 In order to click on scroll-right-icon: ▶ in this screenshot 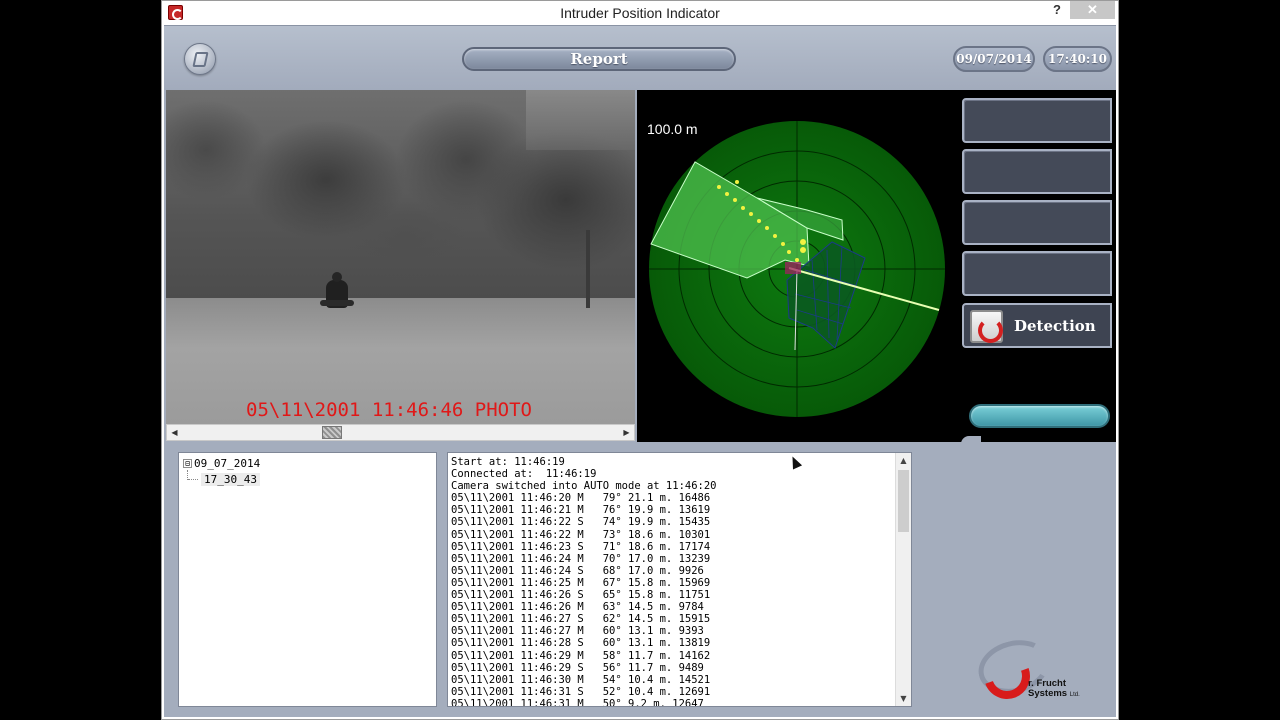, I will do `click(626, 432)`.